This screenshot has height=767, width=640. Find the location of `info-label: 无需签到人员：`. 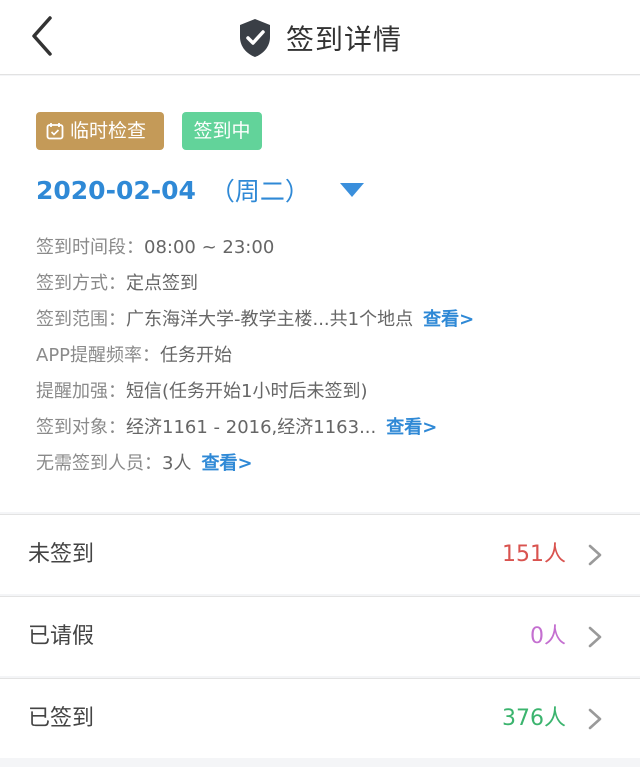

info-label: 无需签到人员： is located at coordinates (99, 463).